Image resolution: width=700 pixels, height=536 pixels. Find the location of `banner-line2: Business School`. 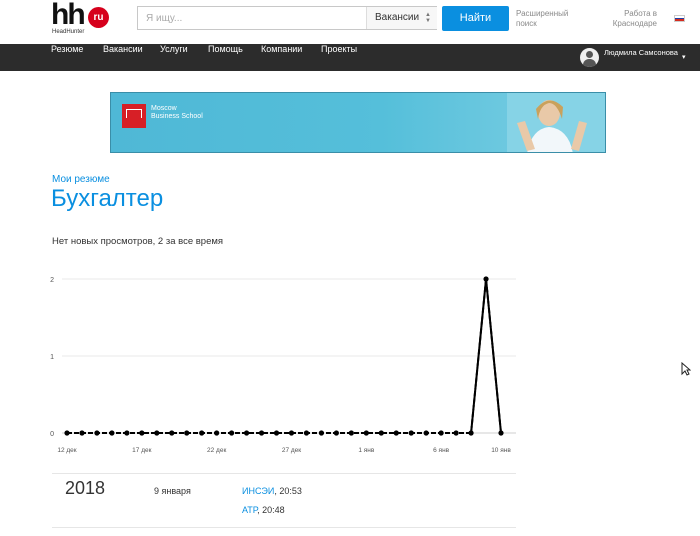

banner-line2: Business School is located at coordinates (177, 116).